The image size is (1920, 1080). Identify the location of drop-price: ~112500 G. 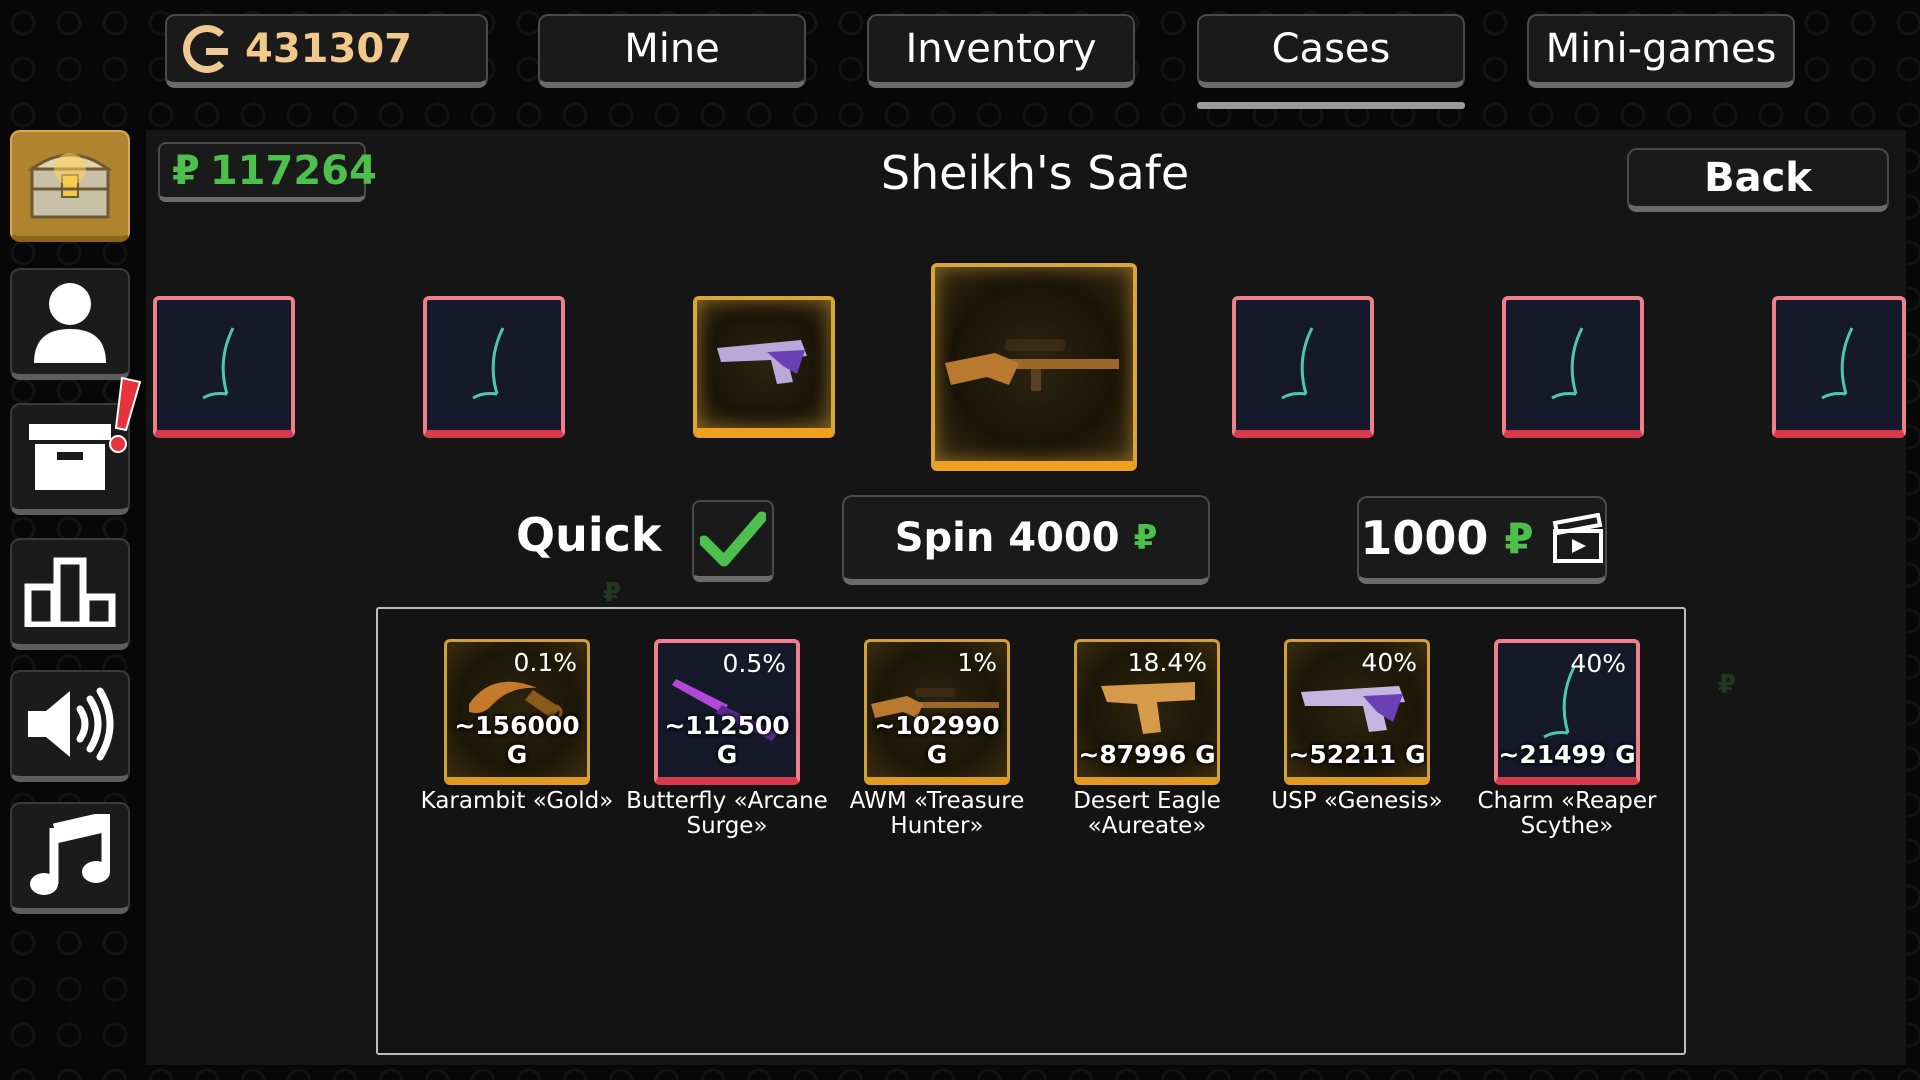
(727, 740).